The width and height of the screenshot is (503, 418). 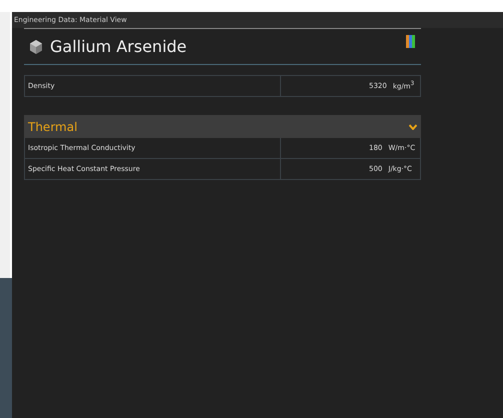 What do you see at coordinates (413, 127) in the screenshot?
I see `chevron-icon` at bounding box center [413, 127].